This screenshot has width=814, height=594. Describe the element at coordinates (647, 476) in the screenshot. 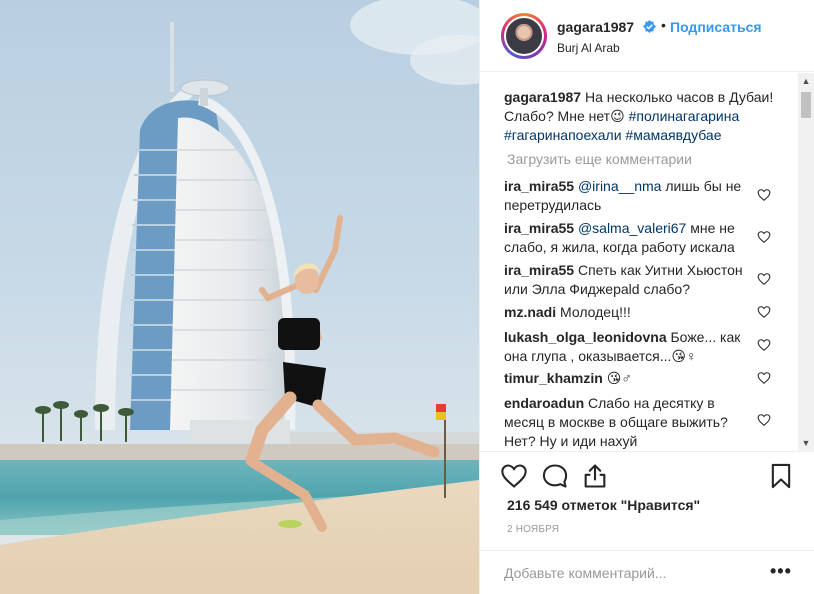

I see `post-actions` at that location.